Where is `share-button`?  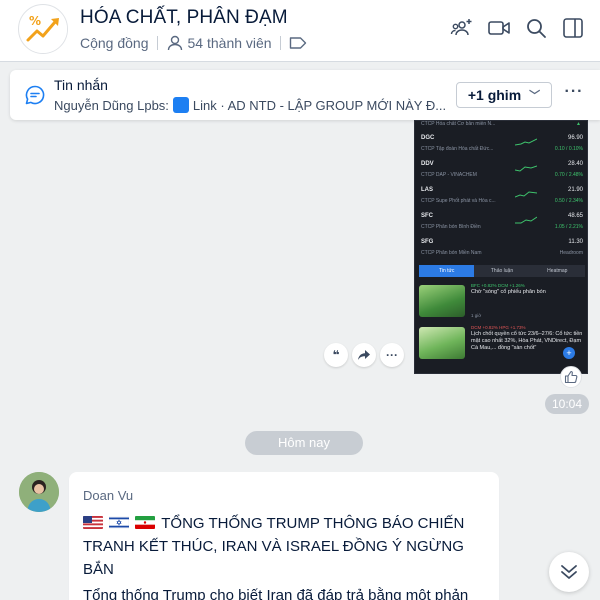
share-button is located at coordinates (364, 355).